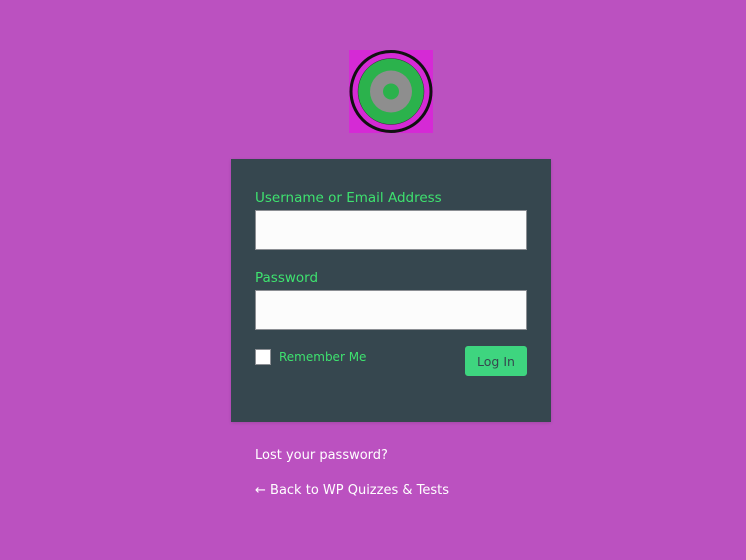 The height and width of the screenshot is (560, 746). I want to click on password-input, so click(391, 310).